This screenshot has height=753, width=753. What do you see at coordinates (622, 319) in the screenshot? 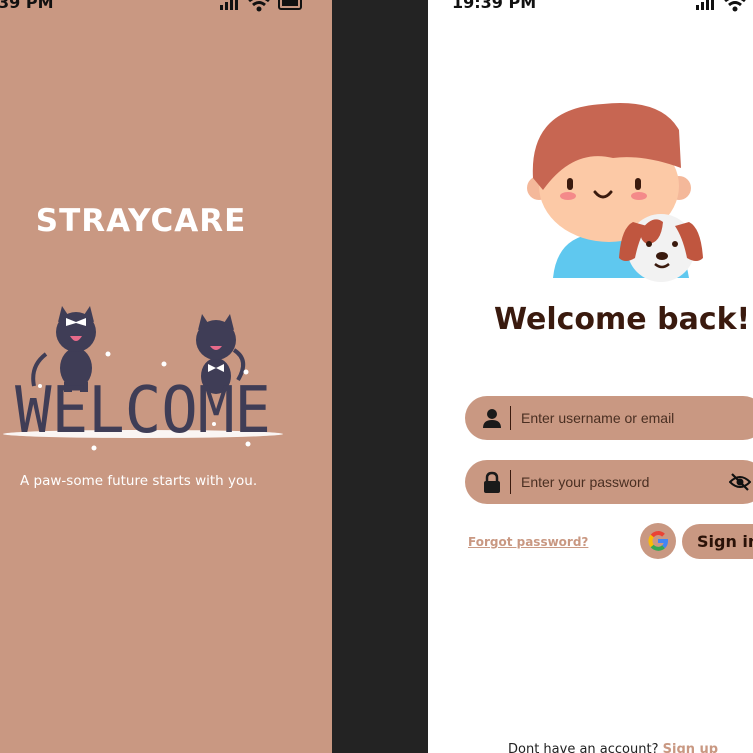
I see `welcome-title: Welcome back!` at bounding box center [622, 319].